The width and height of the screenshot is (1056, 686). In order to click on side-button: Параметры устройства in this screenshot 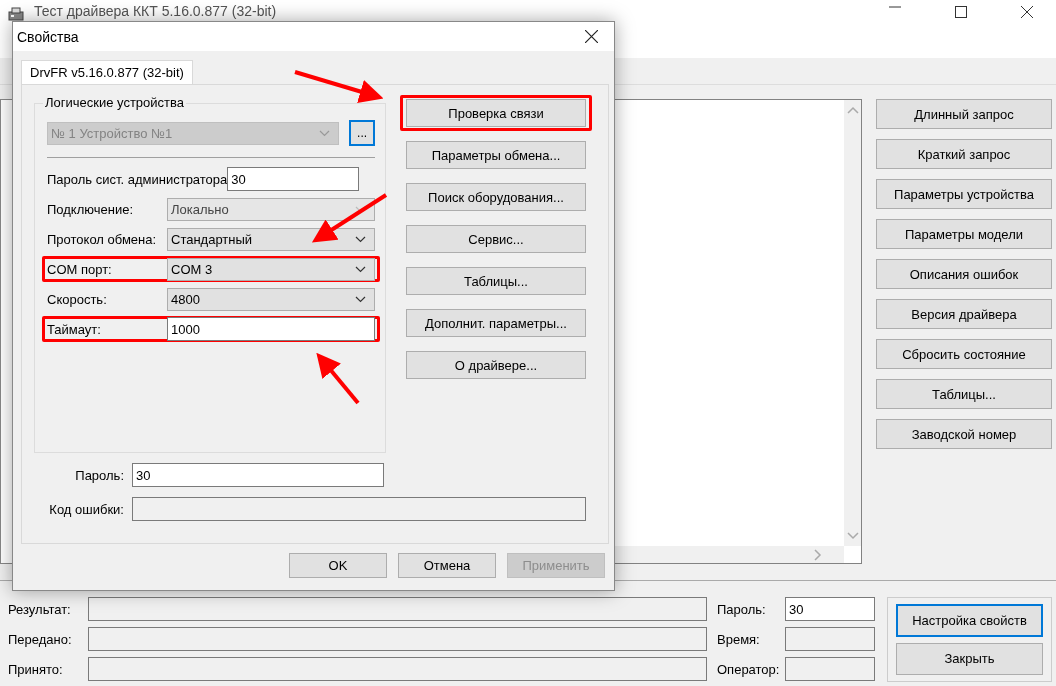, I will do `click(964, 194)`.